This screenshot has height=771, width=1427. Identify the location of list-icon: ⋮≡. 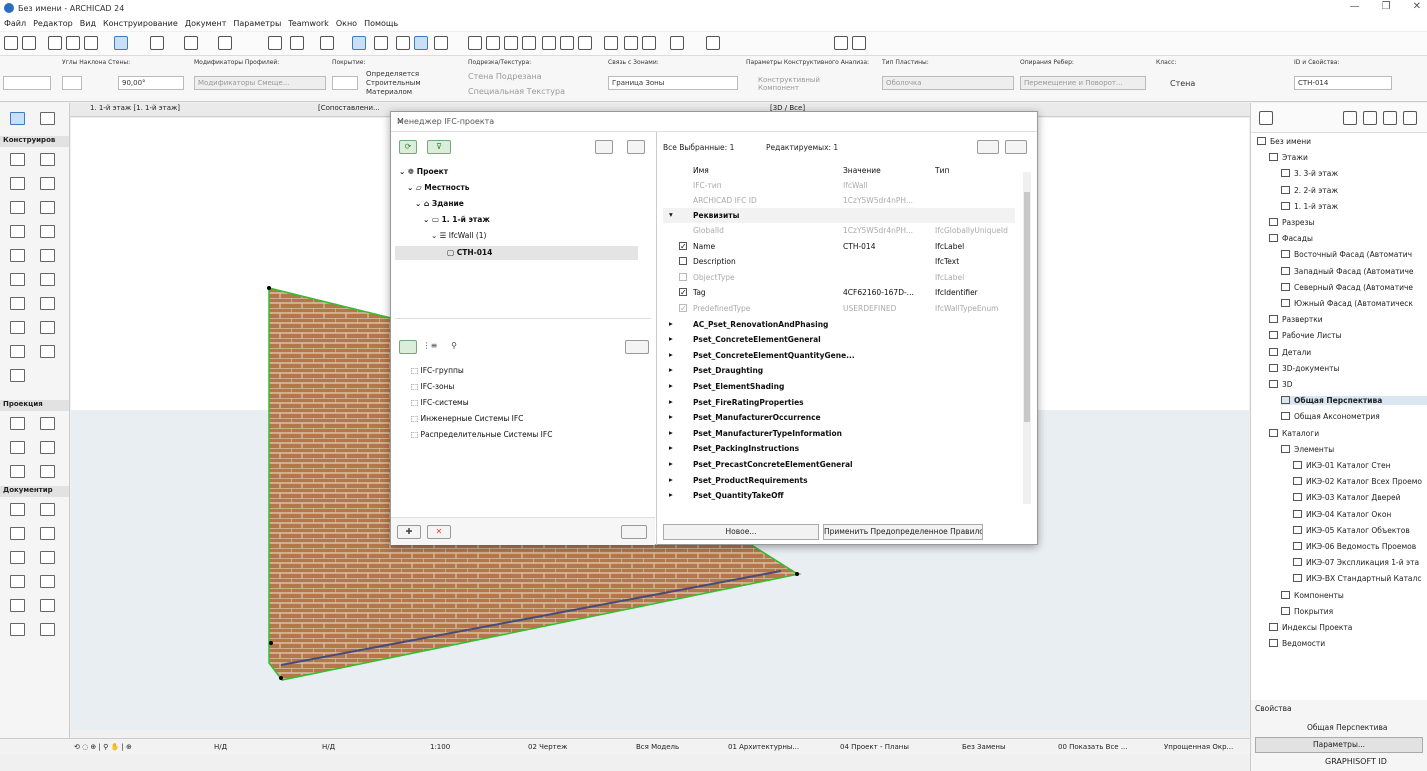
(430, 347).